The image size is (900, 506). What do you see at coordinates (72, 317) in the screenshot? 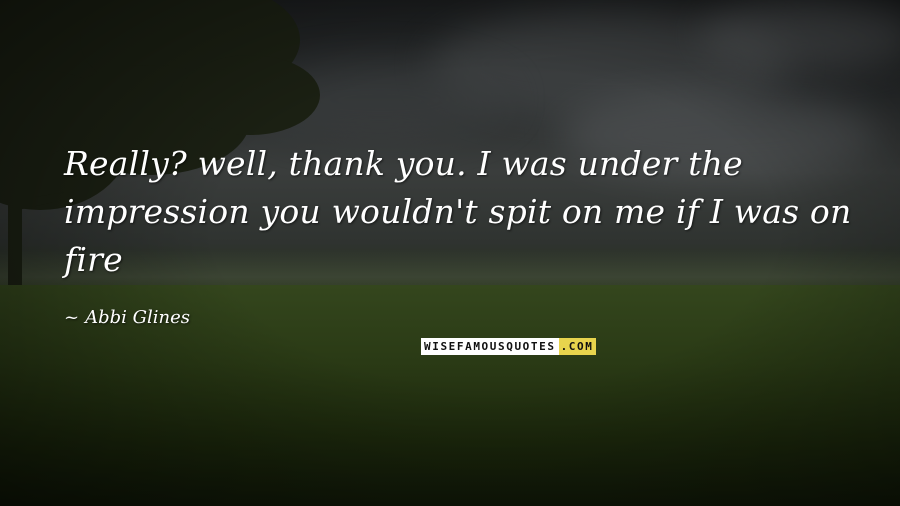
I see `author-dash: ~` at bounding box center [72, 317].